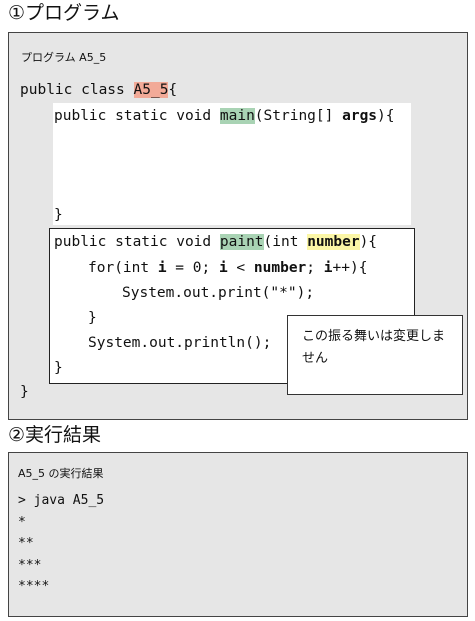 The height and width of the screenshot is (621, 475). Describe the element at coordinates (58, 368) in the screenshot. I see `paint-method-close: }` at that location.